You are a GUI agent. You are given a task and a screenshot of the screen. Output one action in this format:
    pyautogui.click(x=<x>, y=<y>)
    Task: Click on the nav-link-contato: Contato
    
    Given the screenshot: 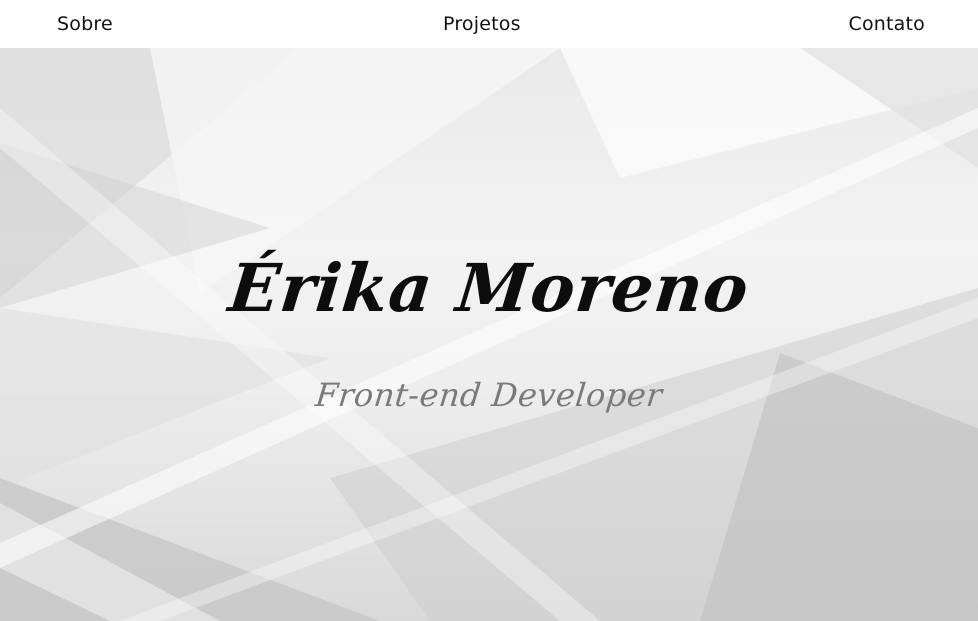 What is the action you would take?
    pyautogui.click(x=886, y=24)
    